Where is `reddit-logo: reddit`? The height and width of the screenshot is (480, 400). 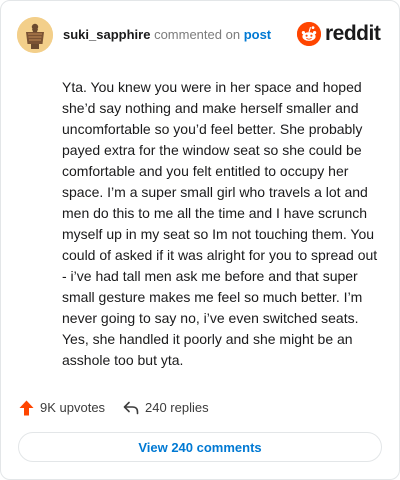 reddit-logo: reddit is located at coordinates (340, 34).